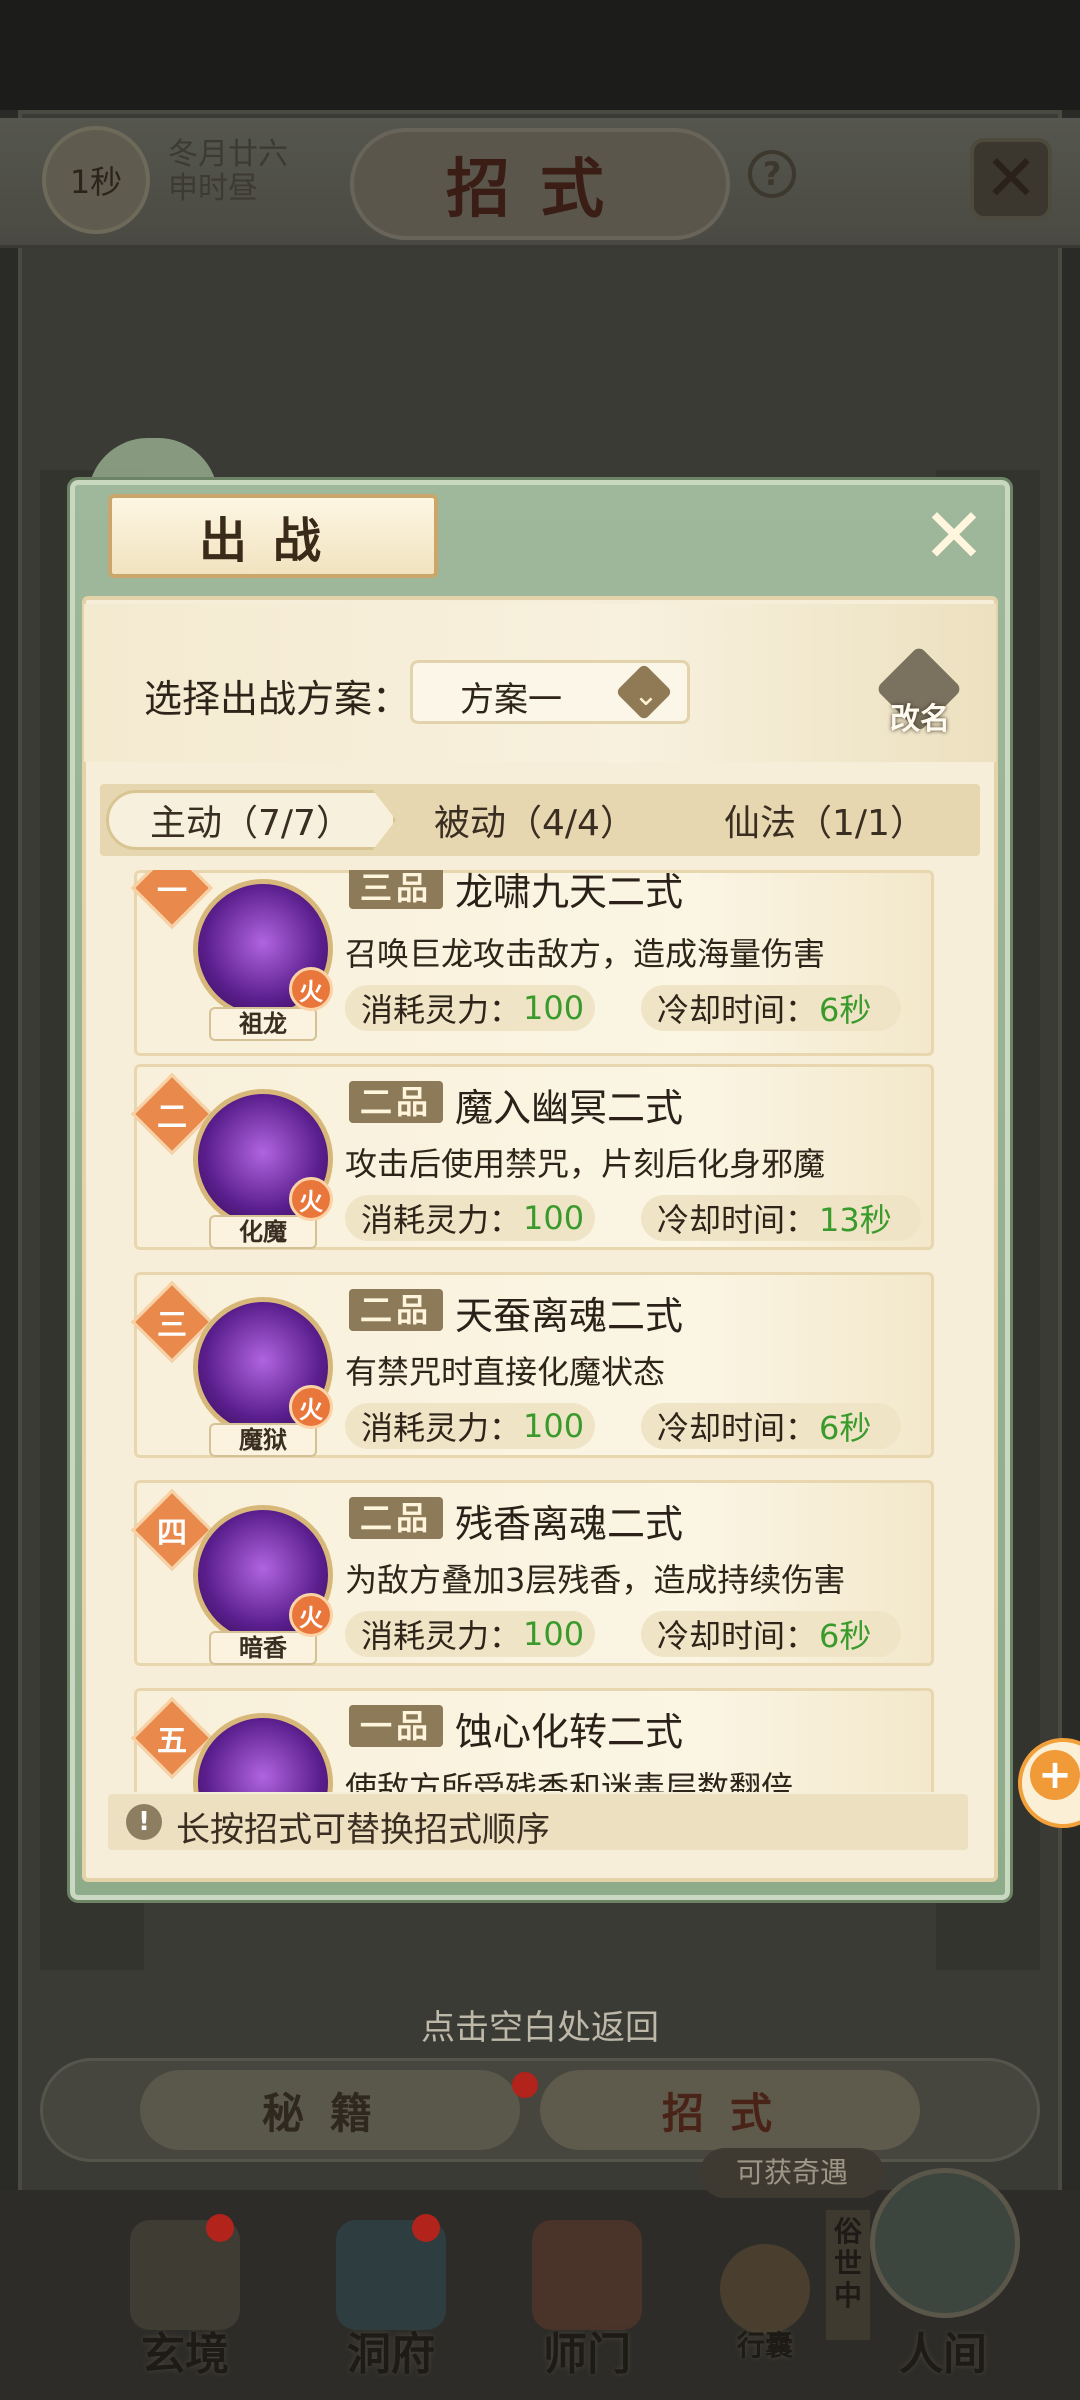 This screenshot has height=2400, width=1080. What do you see at coordinates (505, 1372) in the screenshot?
I see `skill-description: 有禁咒时直接化魔状态` at bounding box center [505, 1372].